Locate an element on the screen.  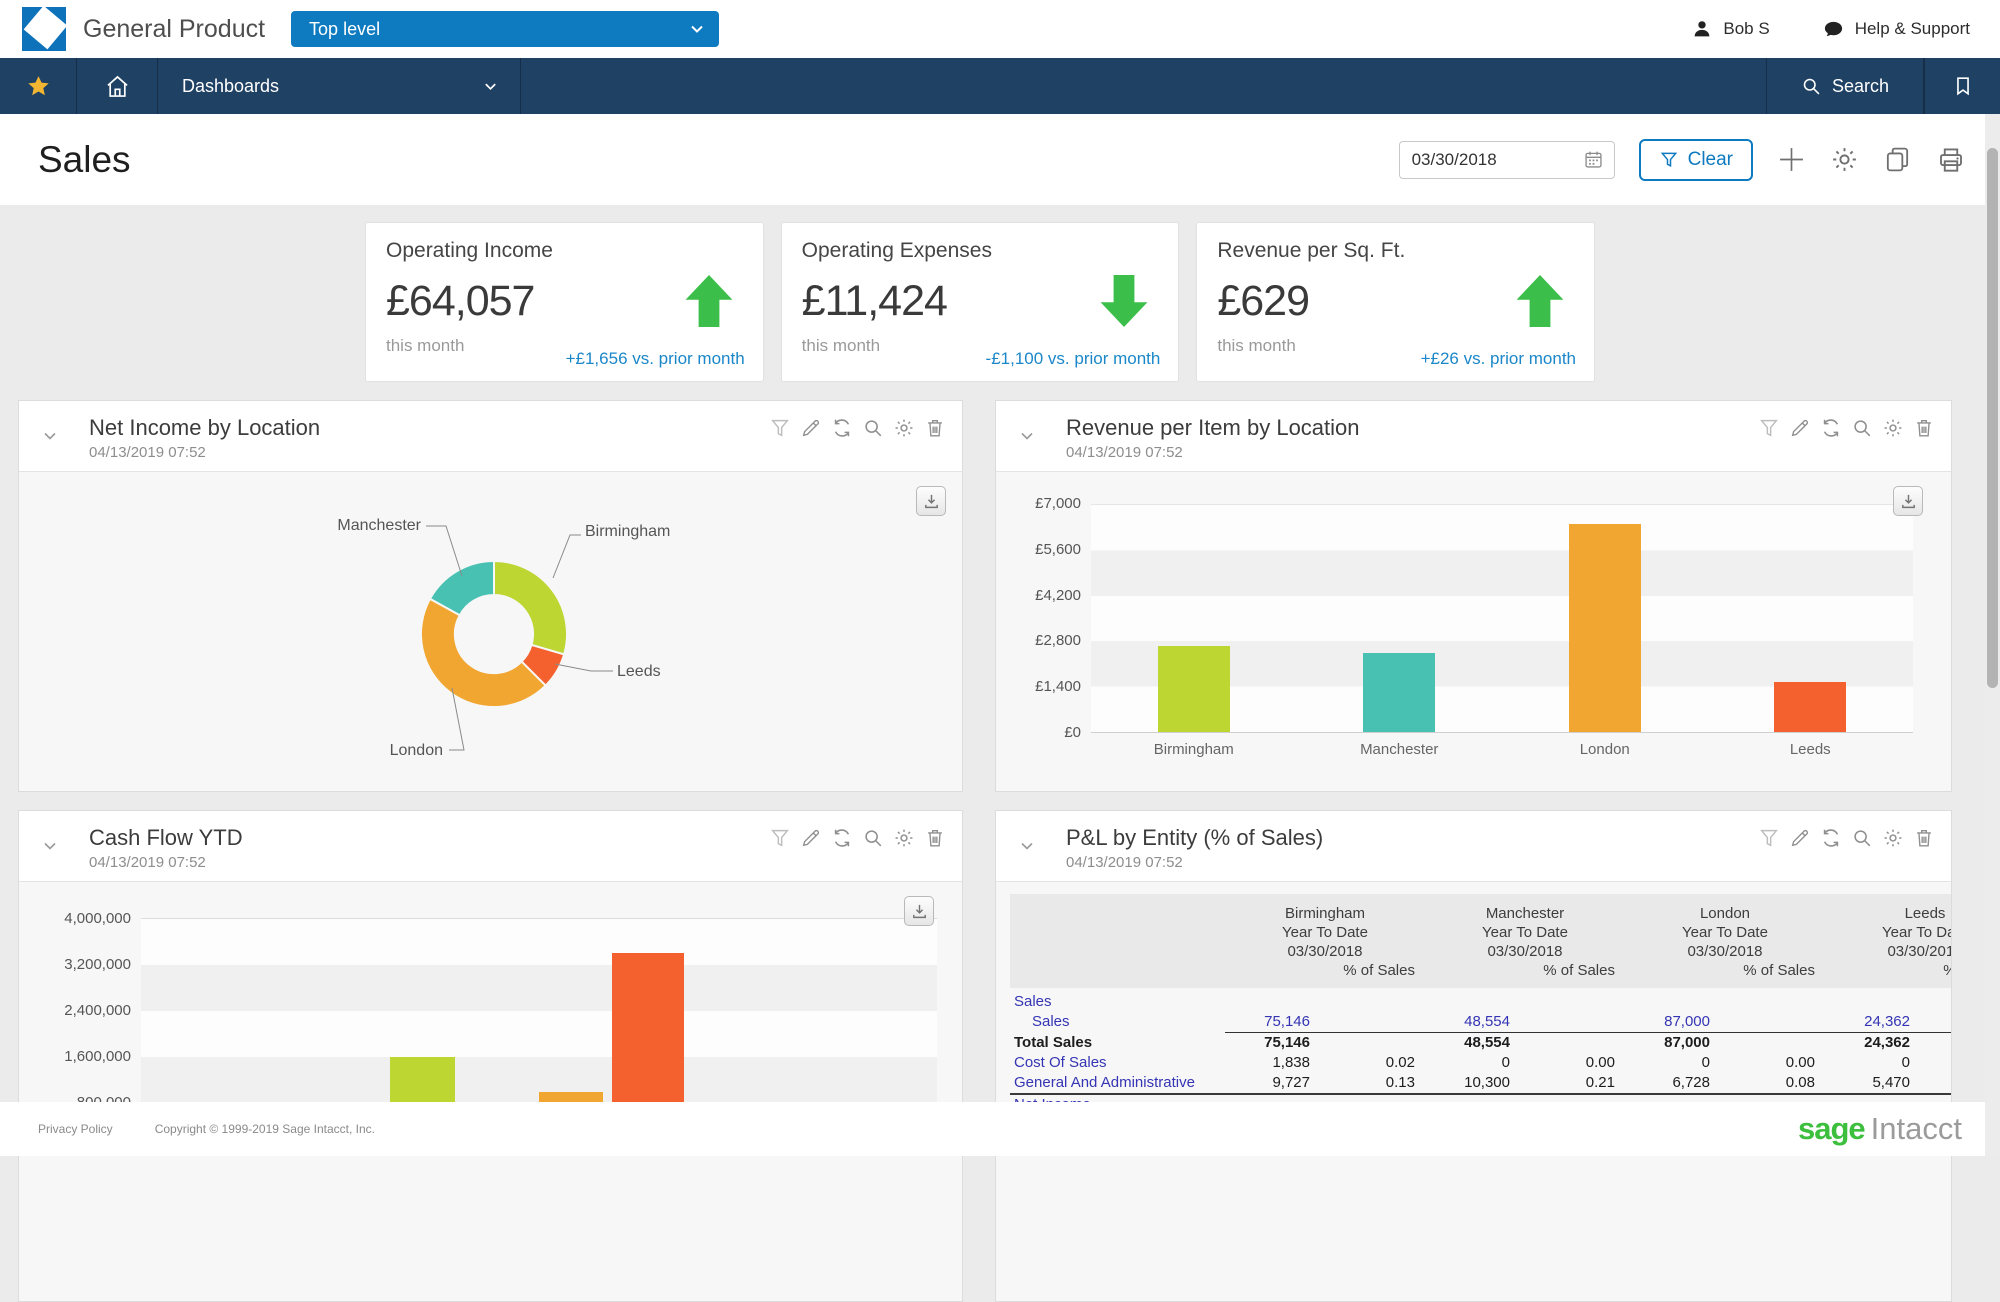
pnl-cell: 75,146 is located at coordinates (1272, 1022).